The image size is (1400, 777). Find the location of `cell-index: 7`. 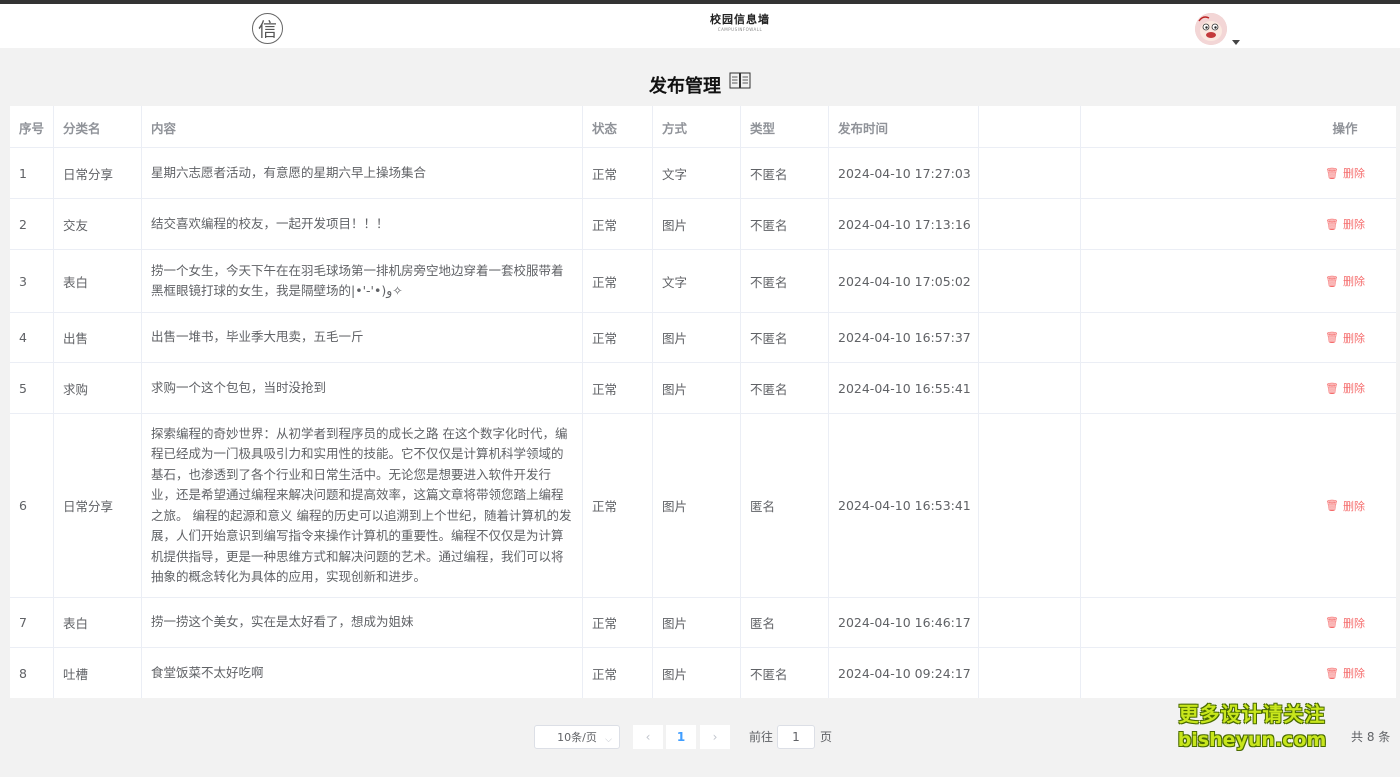

cell-index: 7 is located at coordinates (32, 622).